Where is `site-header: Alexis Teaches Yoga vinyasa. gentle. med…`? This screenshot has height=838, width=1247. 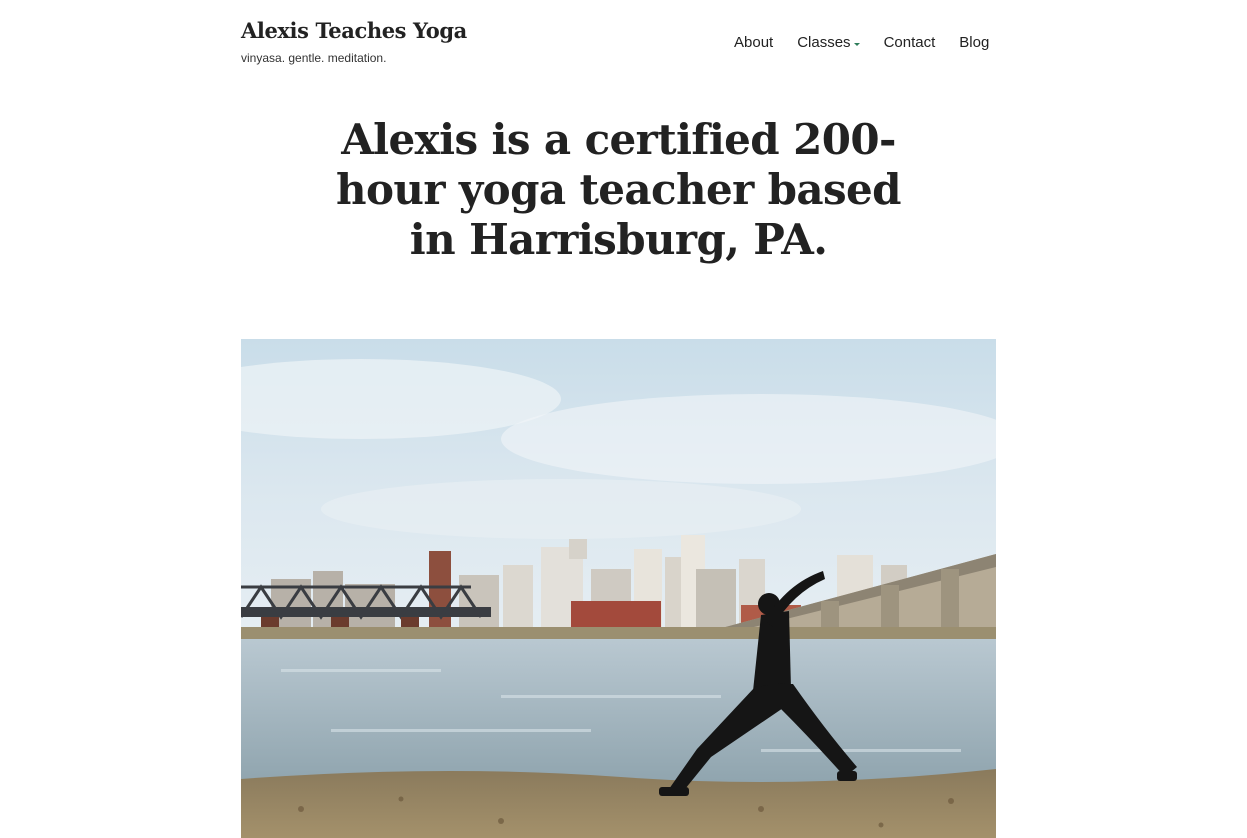
site-header: Alexis Teaches Yoga vinyasa. gentle. med… is located at coordinates (623, 45).